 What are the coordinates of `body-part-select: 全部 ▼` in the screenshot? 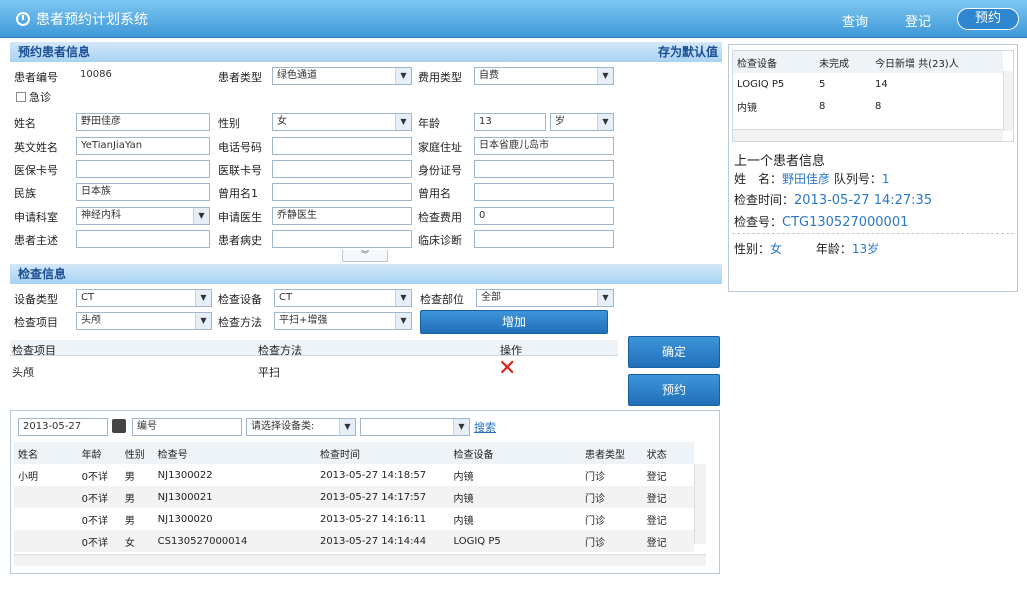 It's located at (545, 298).